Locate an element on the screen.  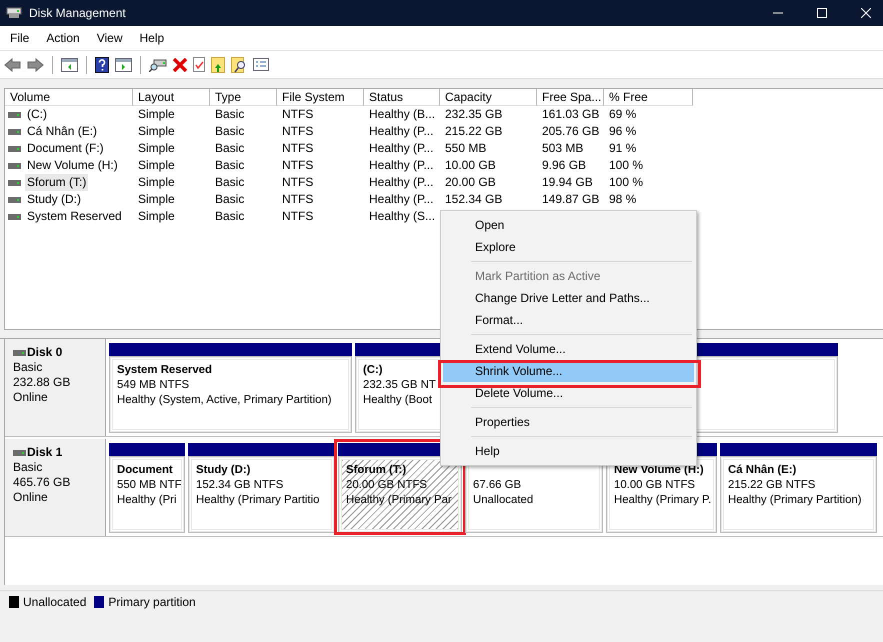
window-title: Disk Management is located at coordinates (77, 13).